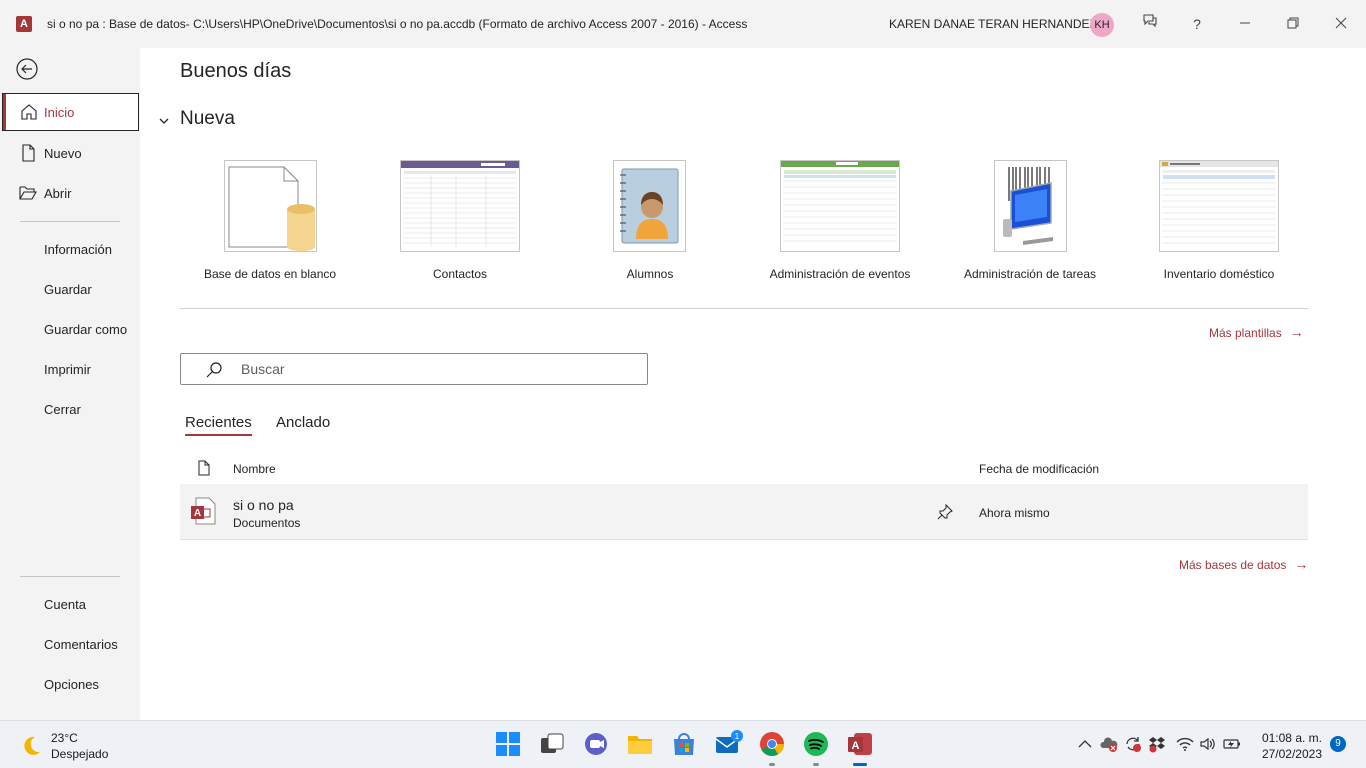 The height and width of the screenshot is (768, 1366). What do you see at coordinates (1341, 24) in the screenshot?
I see `close-button` at bounding box center [1341, 24].